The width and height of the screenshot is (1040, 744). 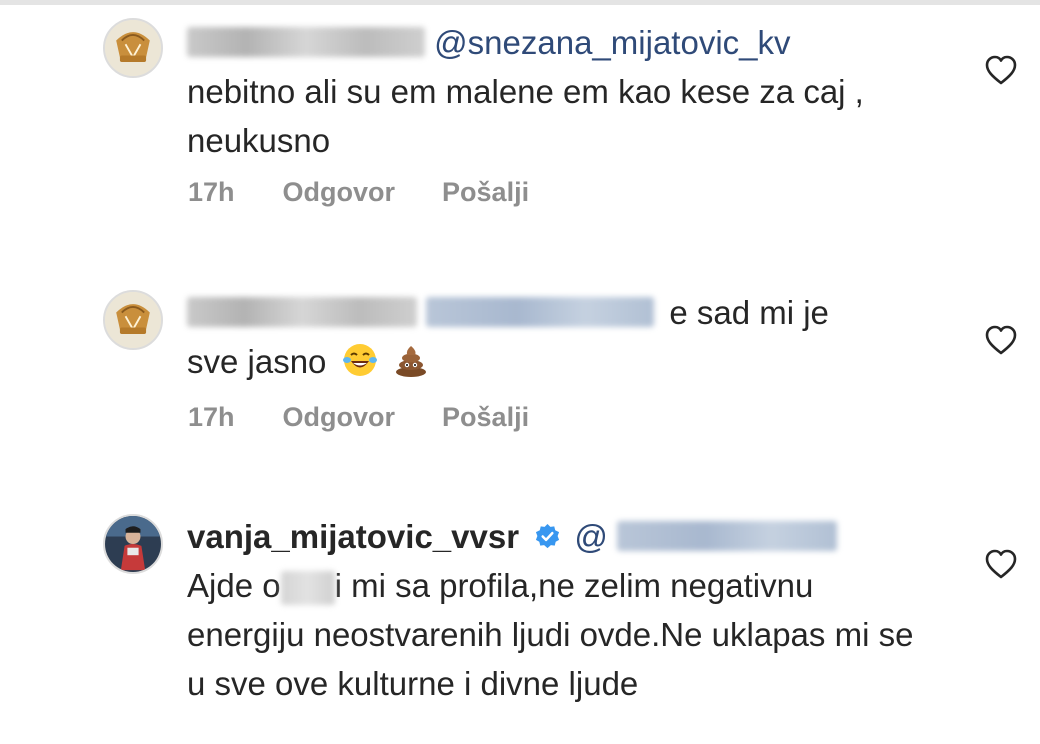 I want to click on comment-body: Ajde o, so click(x=234, y=585).